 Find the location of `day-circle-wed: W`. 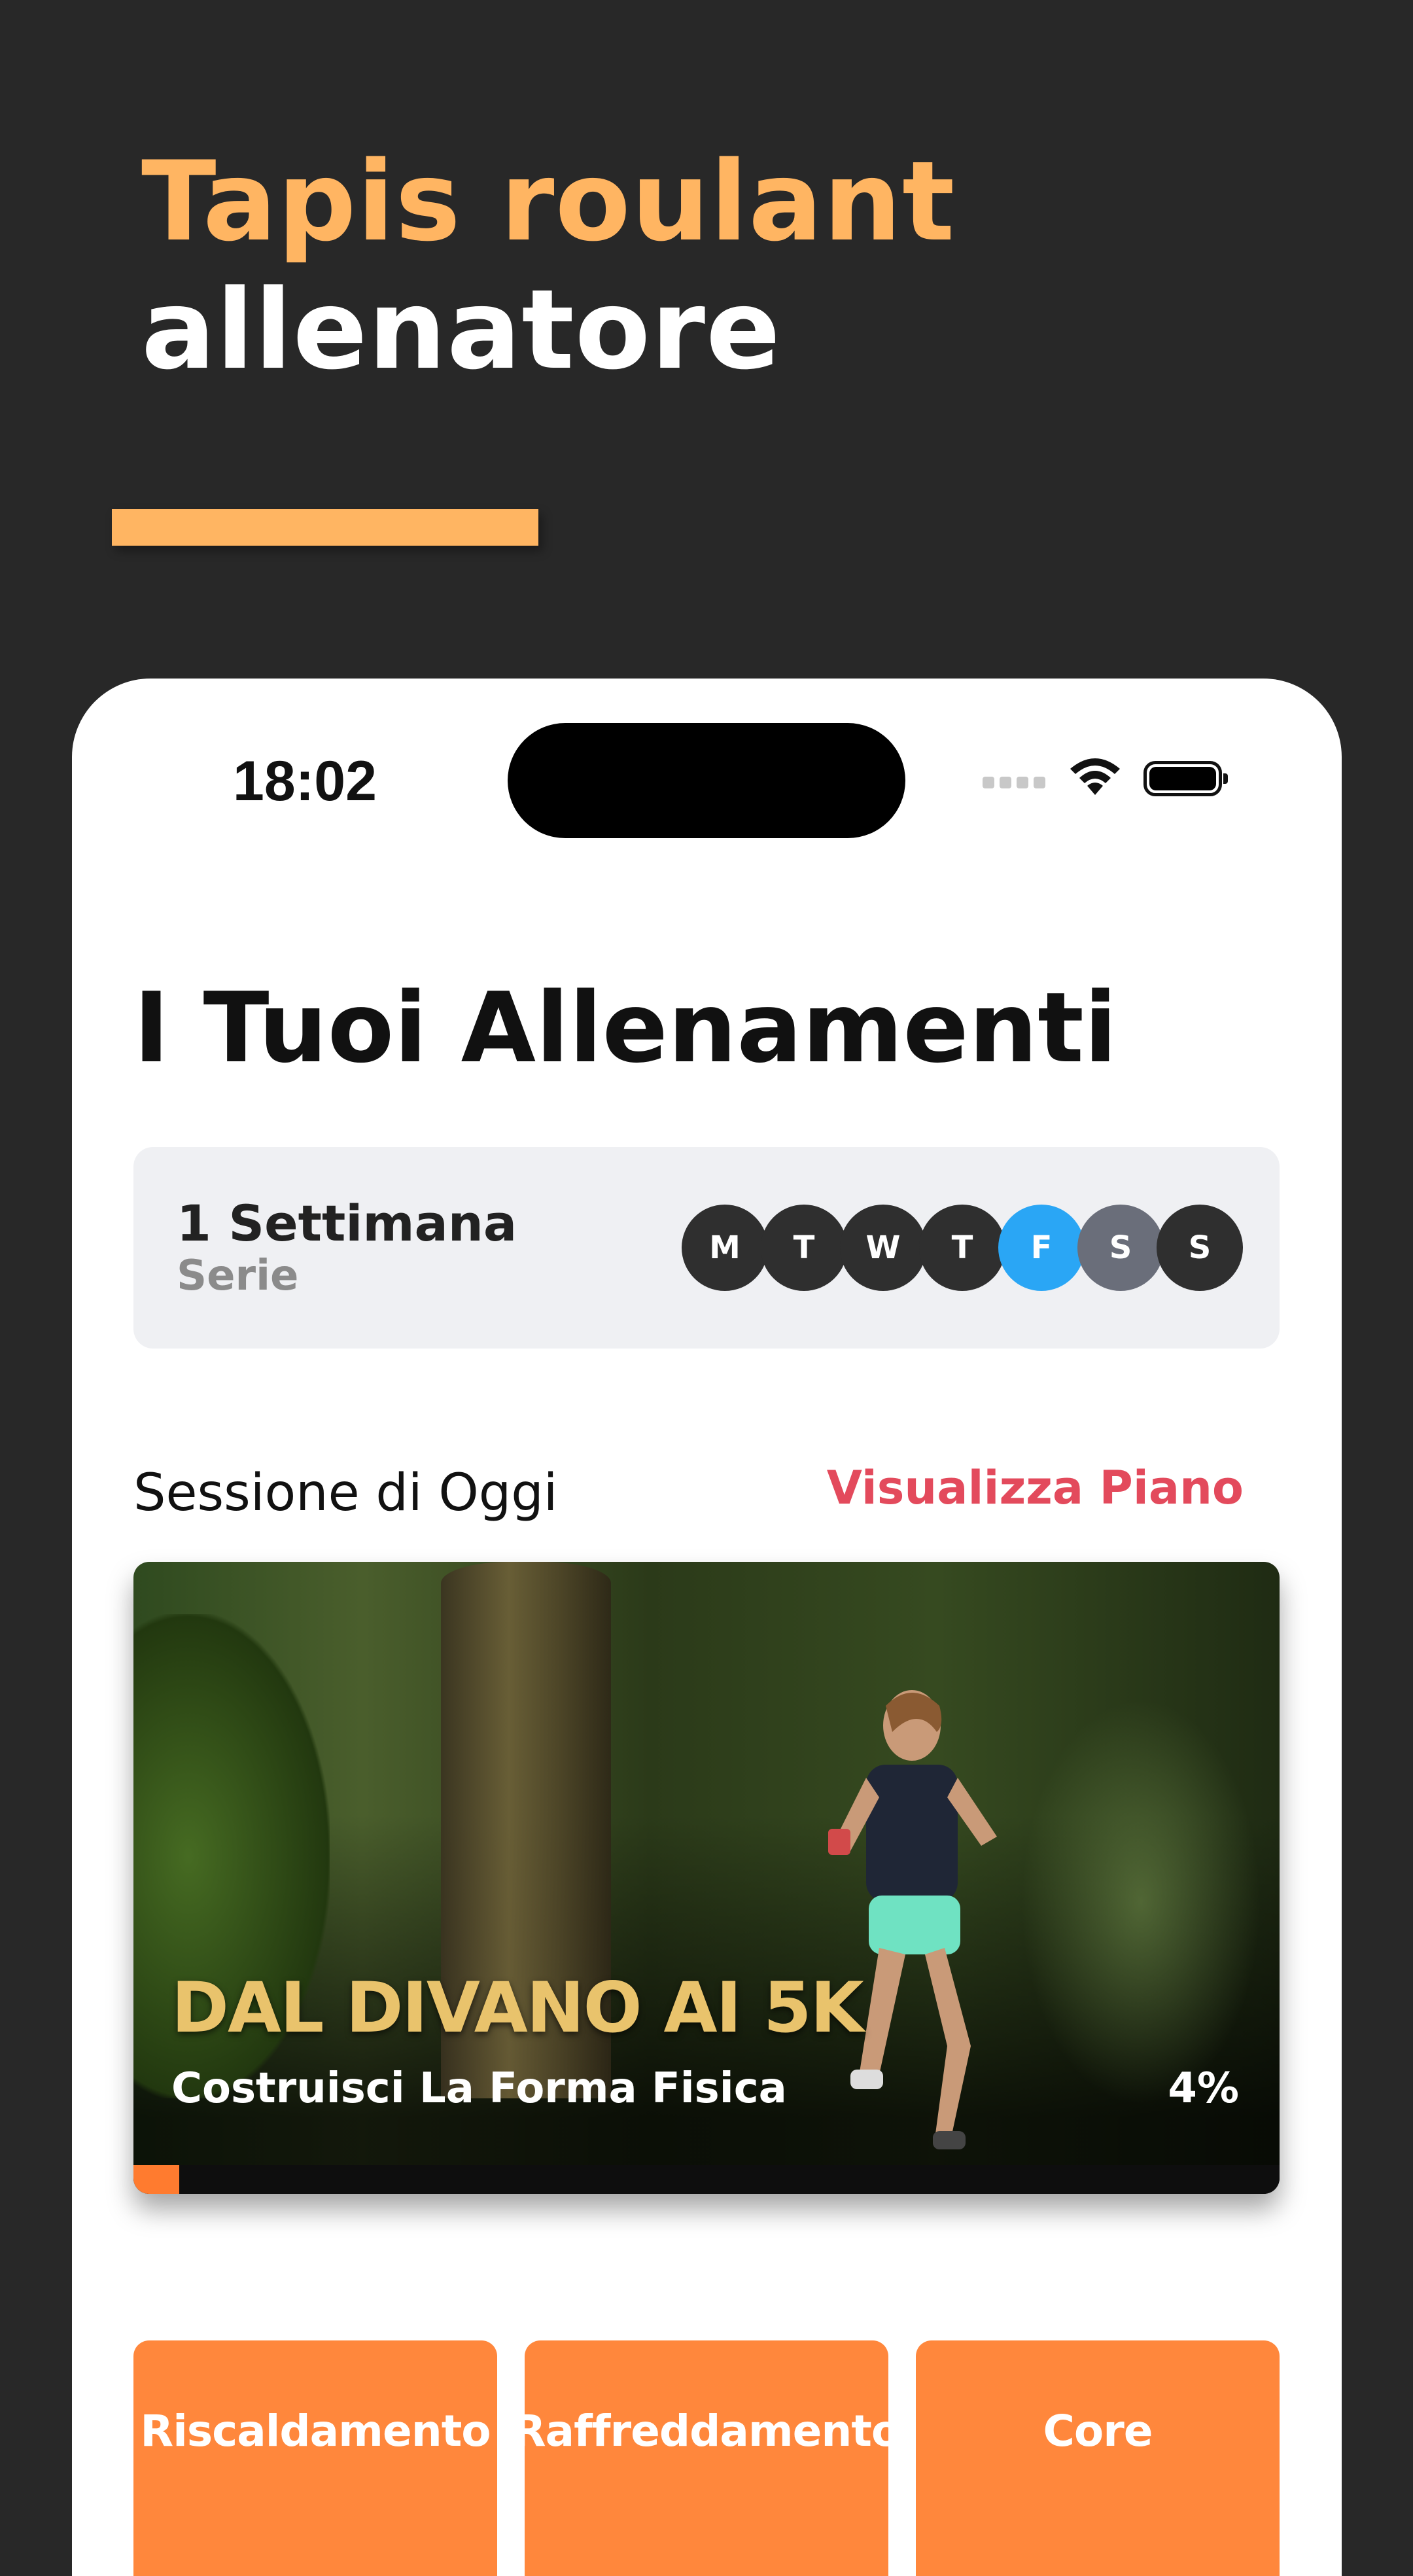

day-circle-wed: W is located at coordinates (883, 1248).